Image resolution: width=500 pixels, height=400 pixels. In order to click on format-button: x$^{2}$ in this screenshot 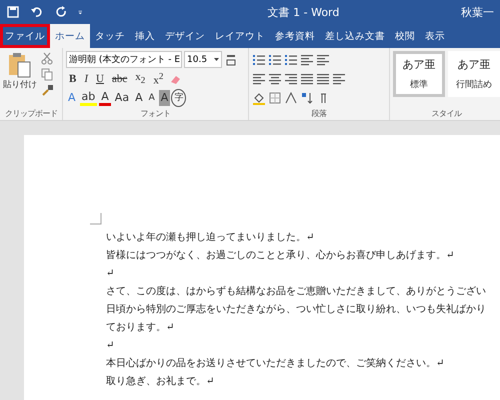, I will do `click(158, 78)`.